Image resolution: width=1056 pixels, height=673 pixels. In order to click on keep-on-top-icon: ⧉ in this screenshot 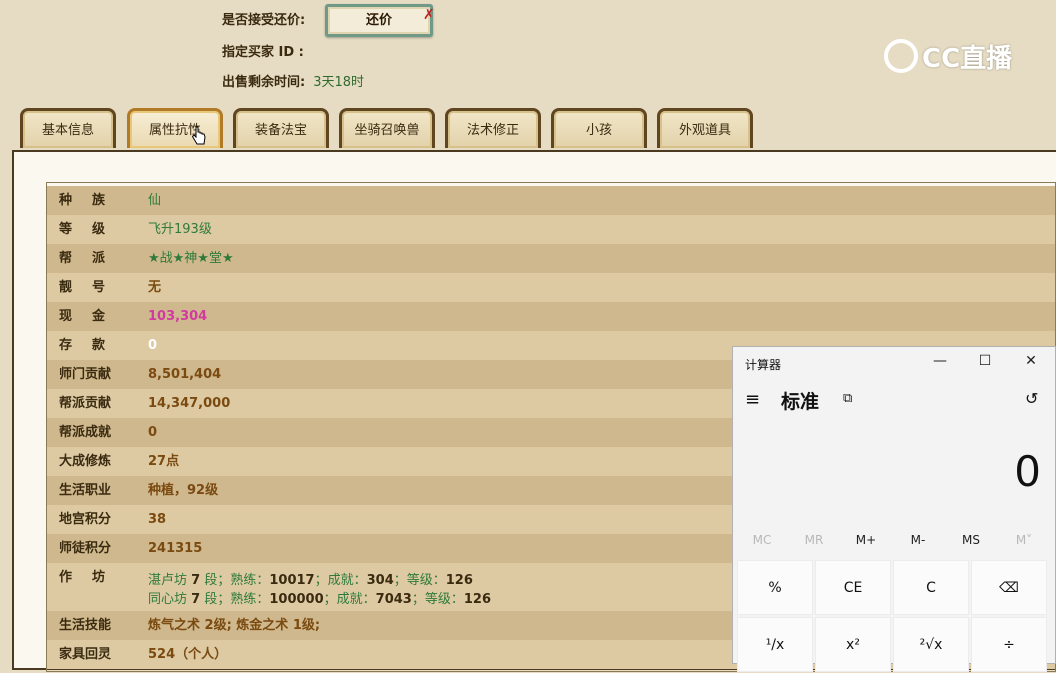, I will do `click(847, 398)`.